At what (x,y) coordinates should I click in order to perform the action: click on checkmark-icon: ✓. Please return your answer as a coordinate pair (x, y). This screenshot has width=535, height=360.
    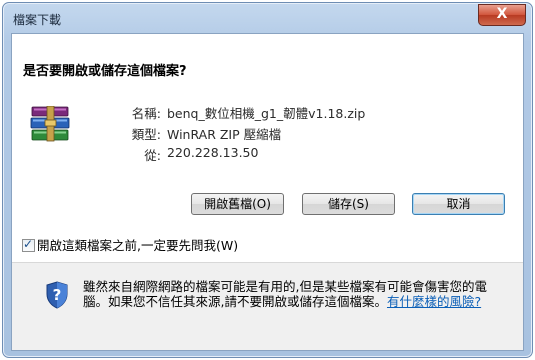
    Looking at the image, I should click on (28, 244).